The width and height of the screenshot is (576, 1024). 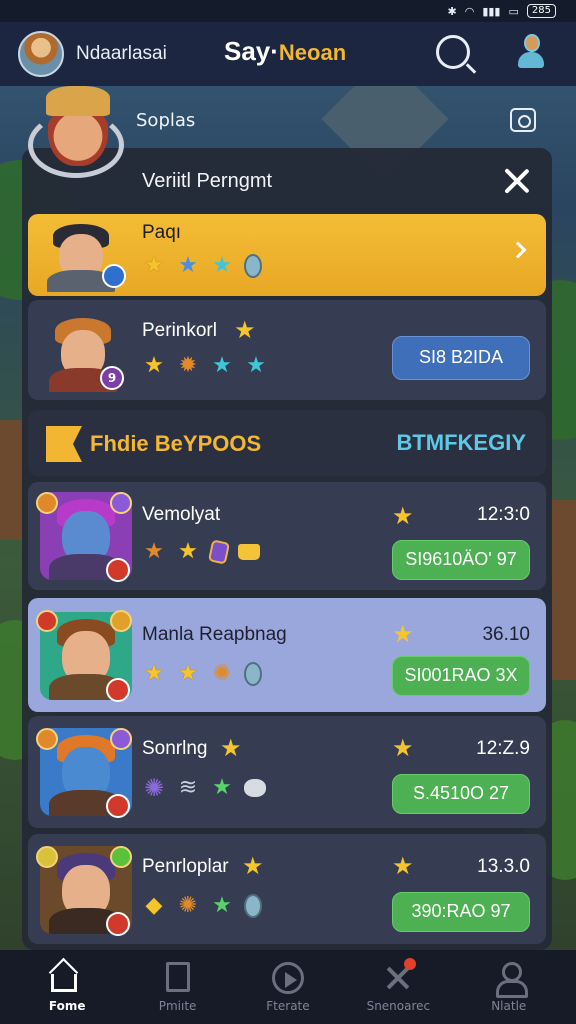 What do you see at coordinates (207, 181) in the screenshot?
I see `panel-title: Veriitl Perngmt` at bounding box center [207, 181].